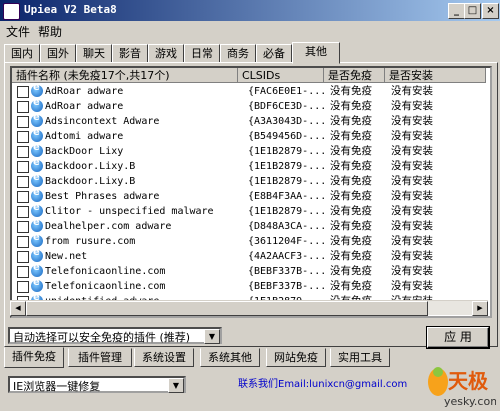 Image resolution: width=500 pixels, height=411 pixels. I want to click on table-row: Best Phrases adware {E8B4F3AA-... 没有免疫 没有安装, so click(249, 195).